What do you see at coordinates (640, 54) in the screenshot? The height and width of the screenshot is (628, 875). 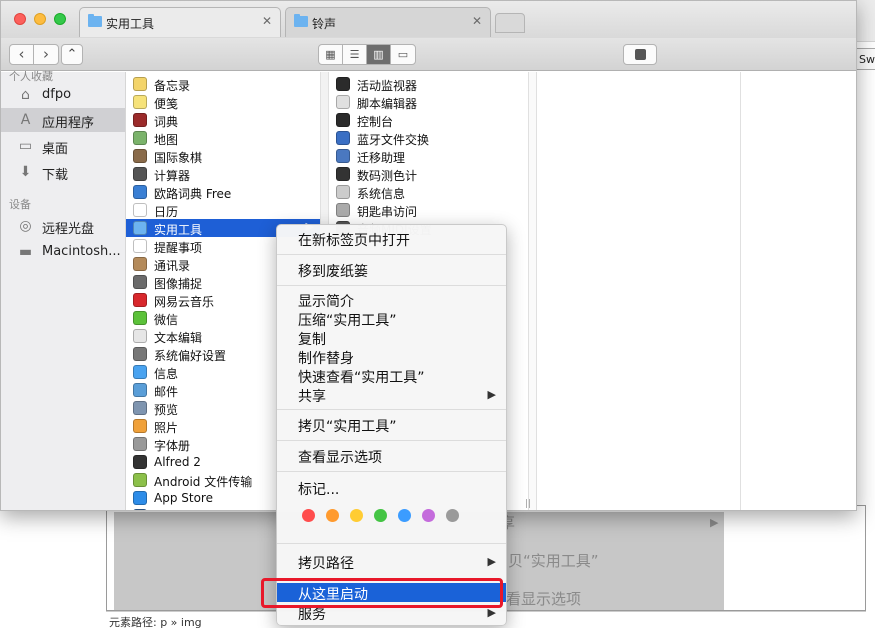 I see `tag-button` at bounding box center [640, 54].